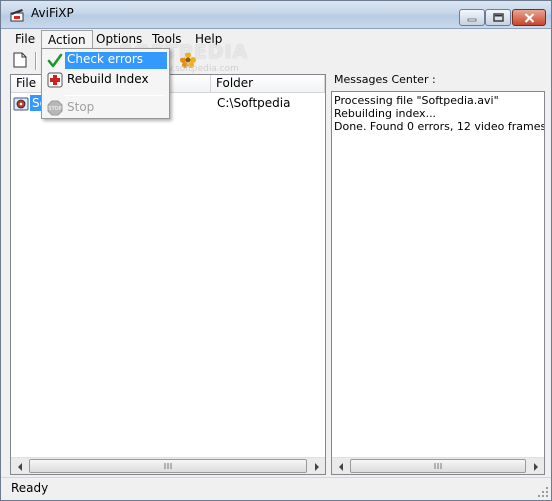  Describe the element at coordinates (416, 100) in the screenshot. I see `message-line: Processing file "Softpedia.avi"` at that location.